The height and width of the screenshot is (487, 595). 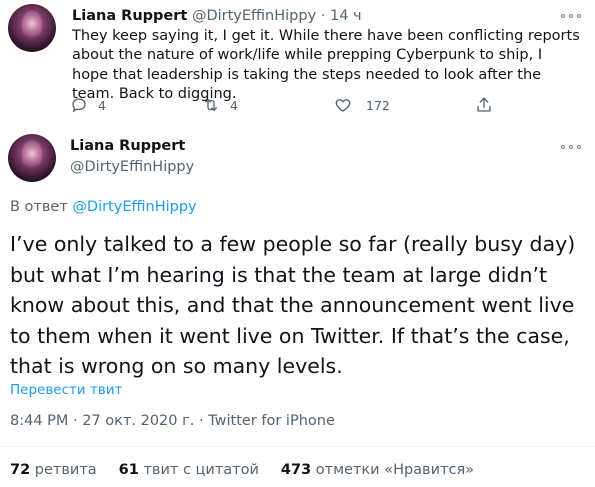 I want to click on retweets-stat: 72 ретвита, so click(x=53, y=470).